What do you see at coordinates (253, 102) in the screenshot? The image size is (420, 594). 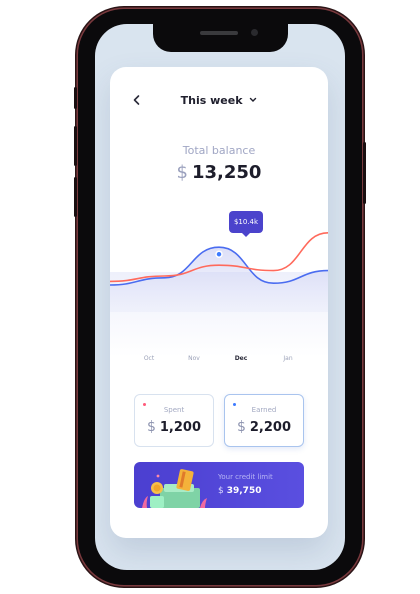 I see `chevron-down-icon` at bounding box center [253, 102].